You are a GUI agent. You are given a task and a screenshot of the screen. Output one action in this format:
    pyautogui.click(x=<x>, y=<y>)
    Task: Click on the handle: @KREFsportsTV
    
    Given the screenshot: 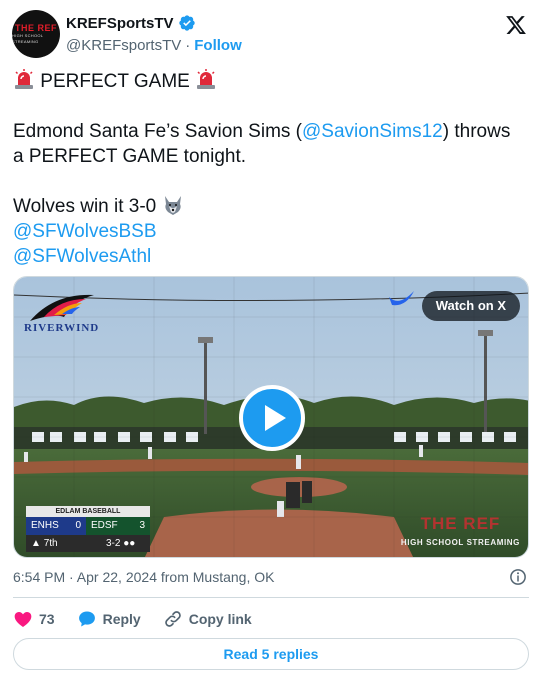 What is the action you would take?
    pyautogui.click(x=123, y=45)
    